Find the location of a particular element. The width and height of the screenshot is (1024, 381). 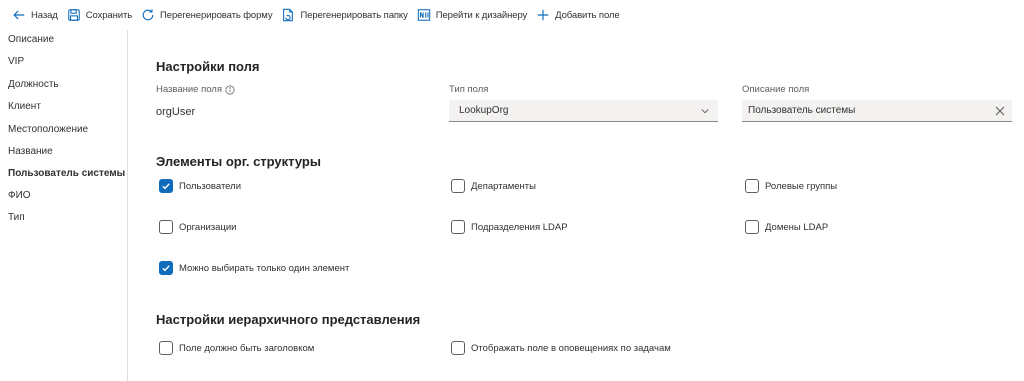

field-name-label-text: Название поля is located at coordinates (189, 89).